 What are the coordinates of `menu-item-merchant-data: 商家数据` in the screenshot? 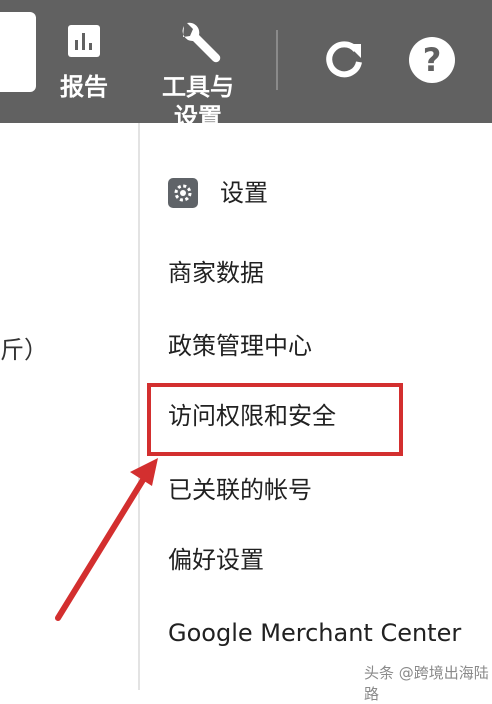 It's located at (216, 273).